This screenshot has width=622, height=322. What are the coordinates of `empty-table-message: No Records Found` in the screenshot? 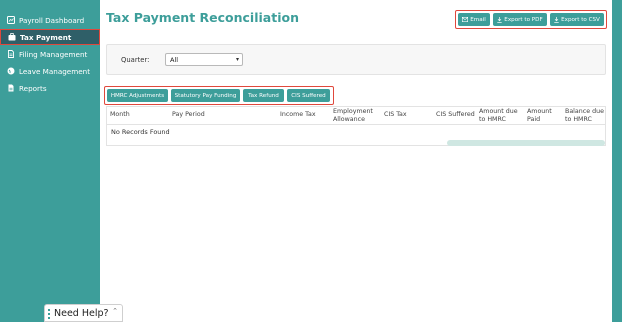 It's located at (140, 132).